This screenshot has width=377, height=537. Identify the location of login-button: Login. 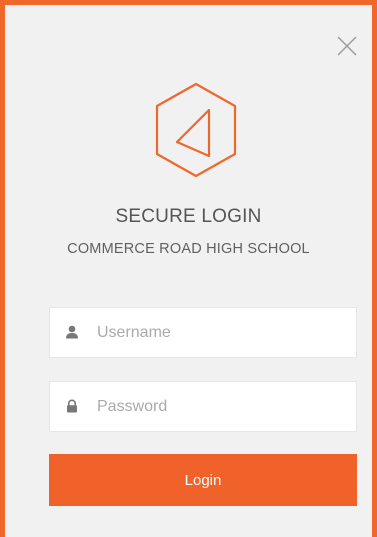
(203, 480).